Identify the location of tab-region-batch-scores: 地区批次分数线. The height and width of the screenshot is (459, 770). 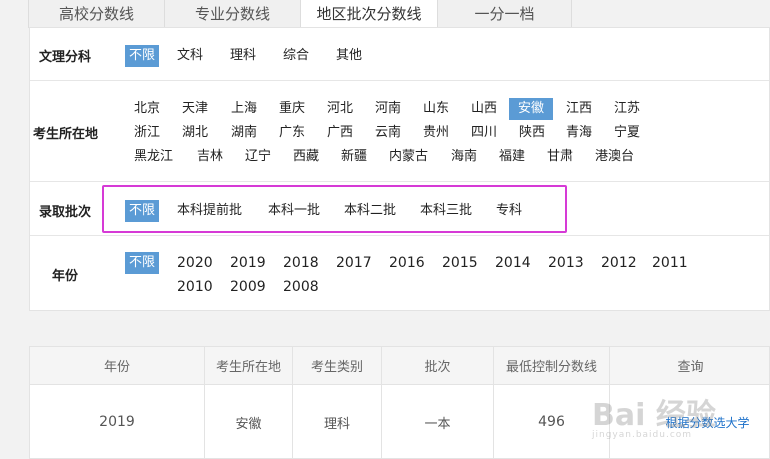
(369, 14).